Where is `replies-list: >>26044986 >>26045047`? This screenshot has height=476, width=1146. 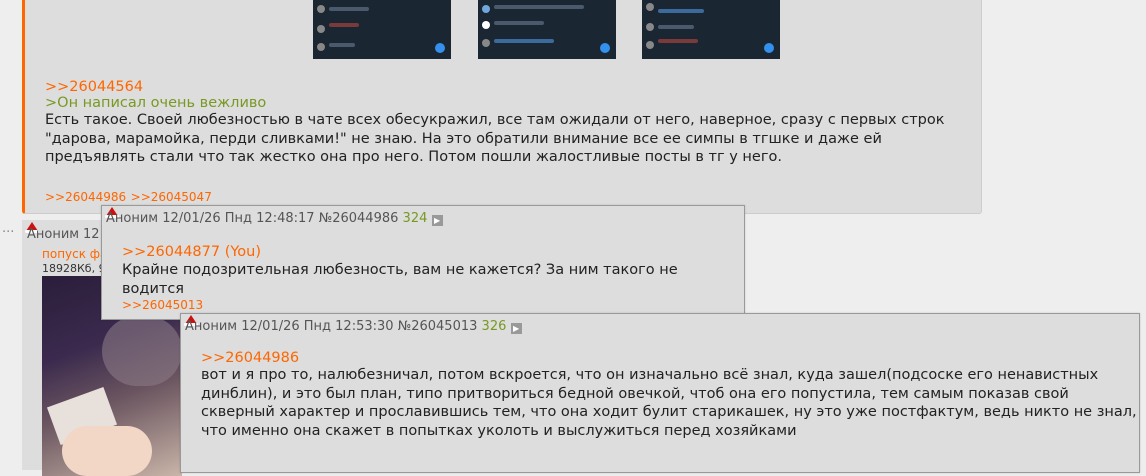
replies-list: >>26044986 >>26045047 is located at coordinates (128, 197).